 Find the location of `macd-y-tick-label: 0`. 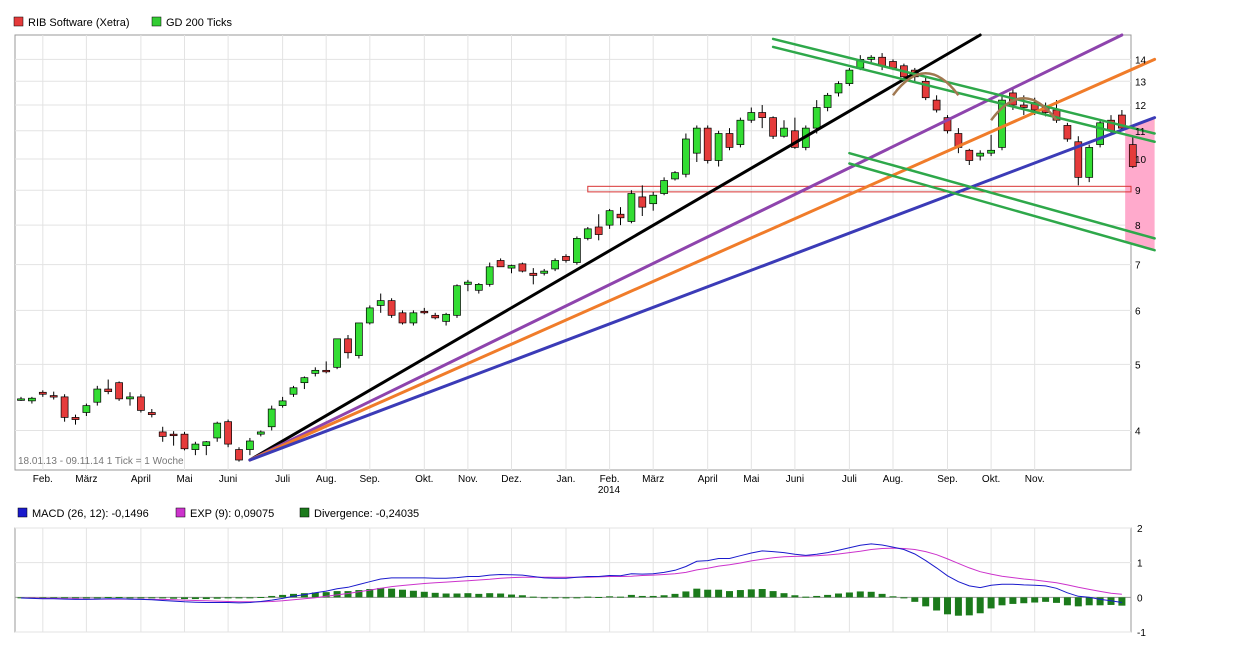

macd-y-tick-label: 0 is located at coordinates (1140, 598).